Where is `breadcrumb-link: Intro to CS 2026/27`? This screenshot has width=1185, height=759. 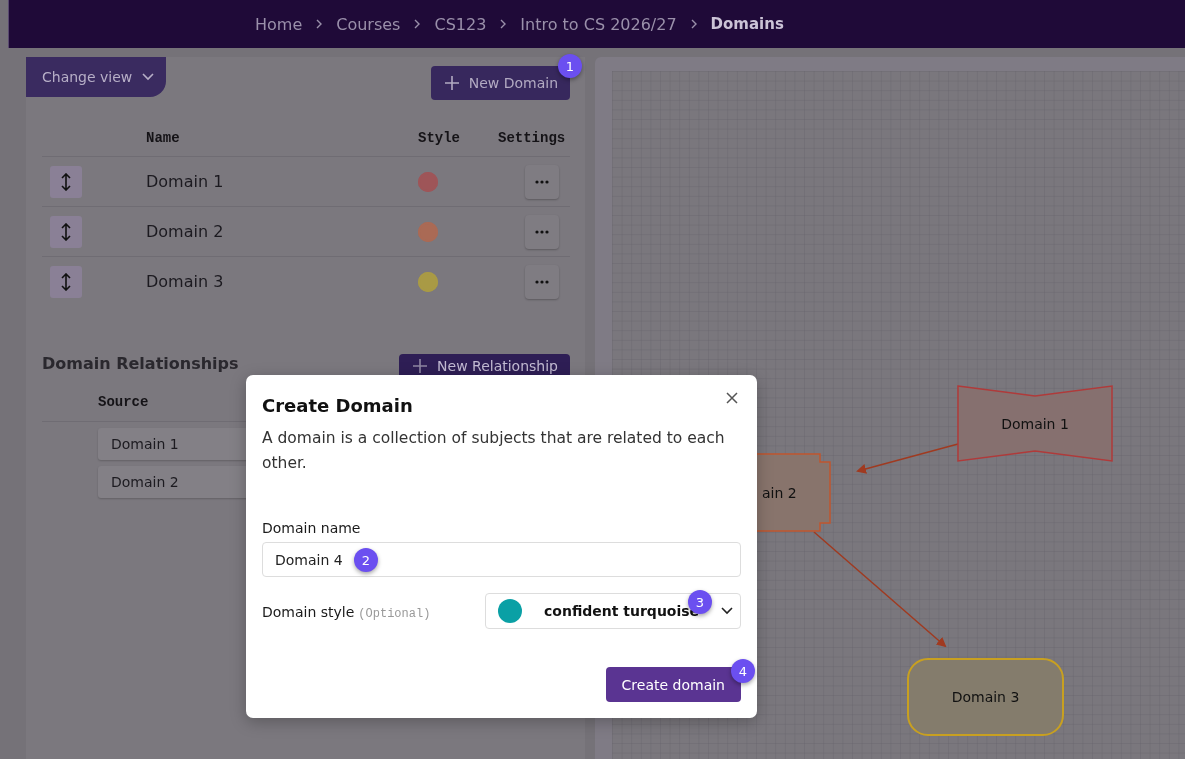 breadcrumb-link: Intro to CS 2026/27 is located at coordinates (598, 24).